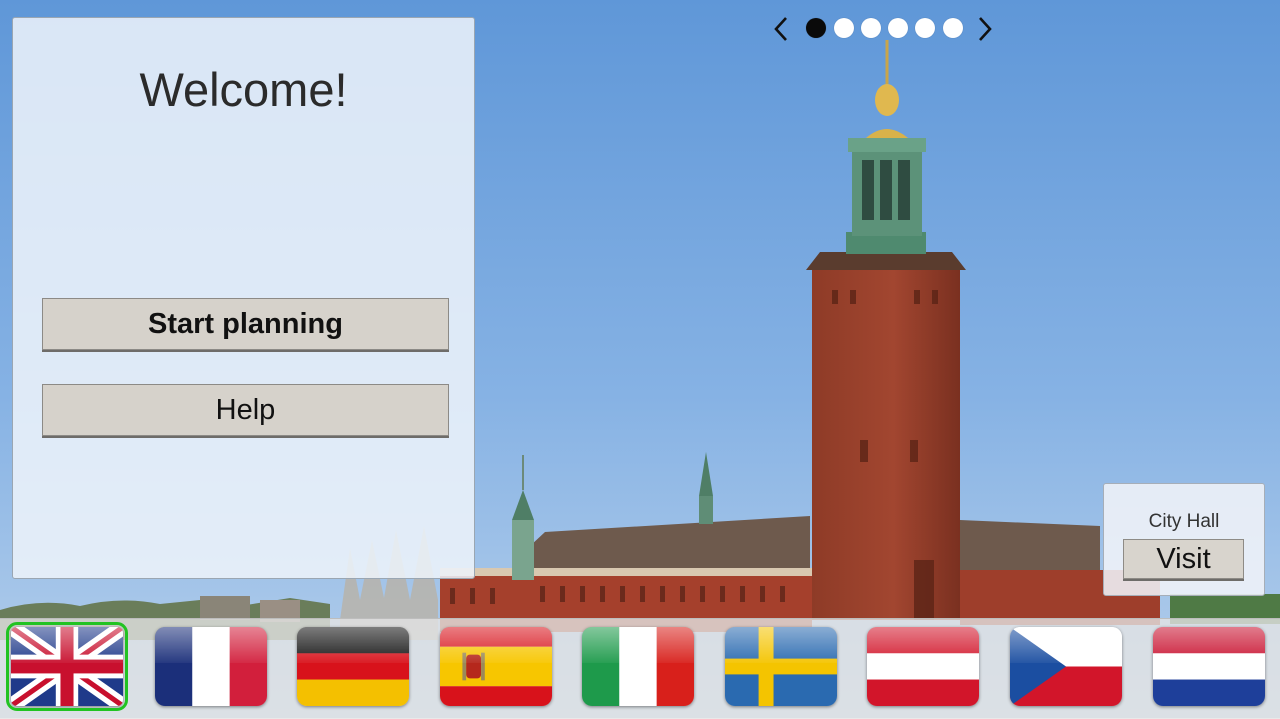 Image resolution: width=1280 pixels, height=719 pixels. Describe the element at coordinates (353, 666) in the screenshot. I see `germany-flag-icon` at that location.